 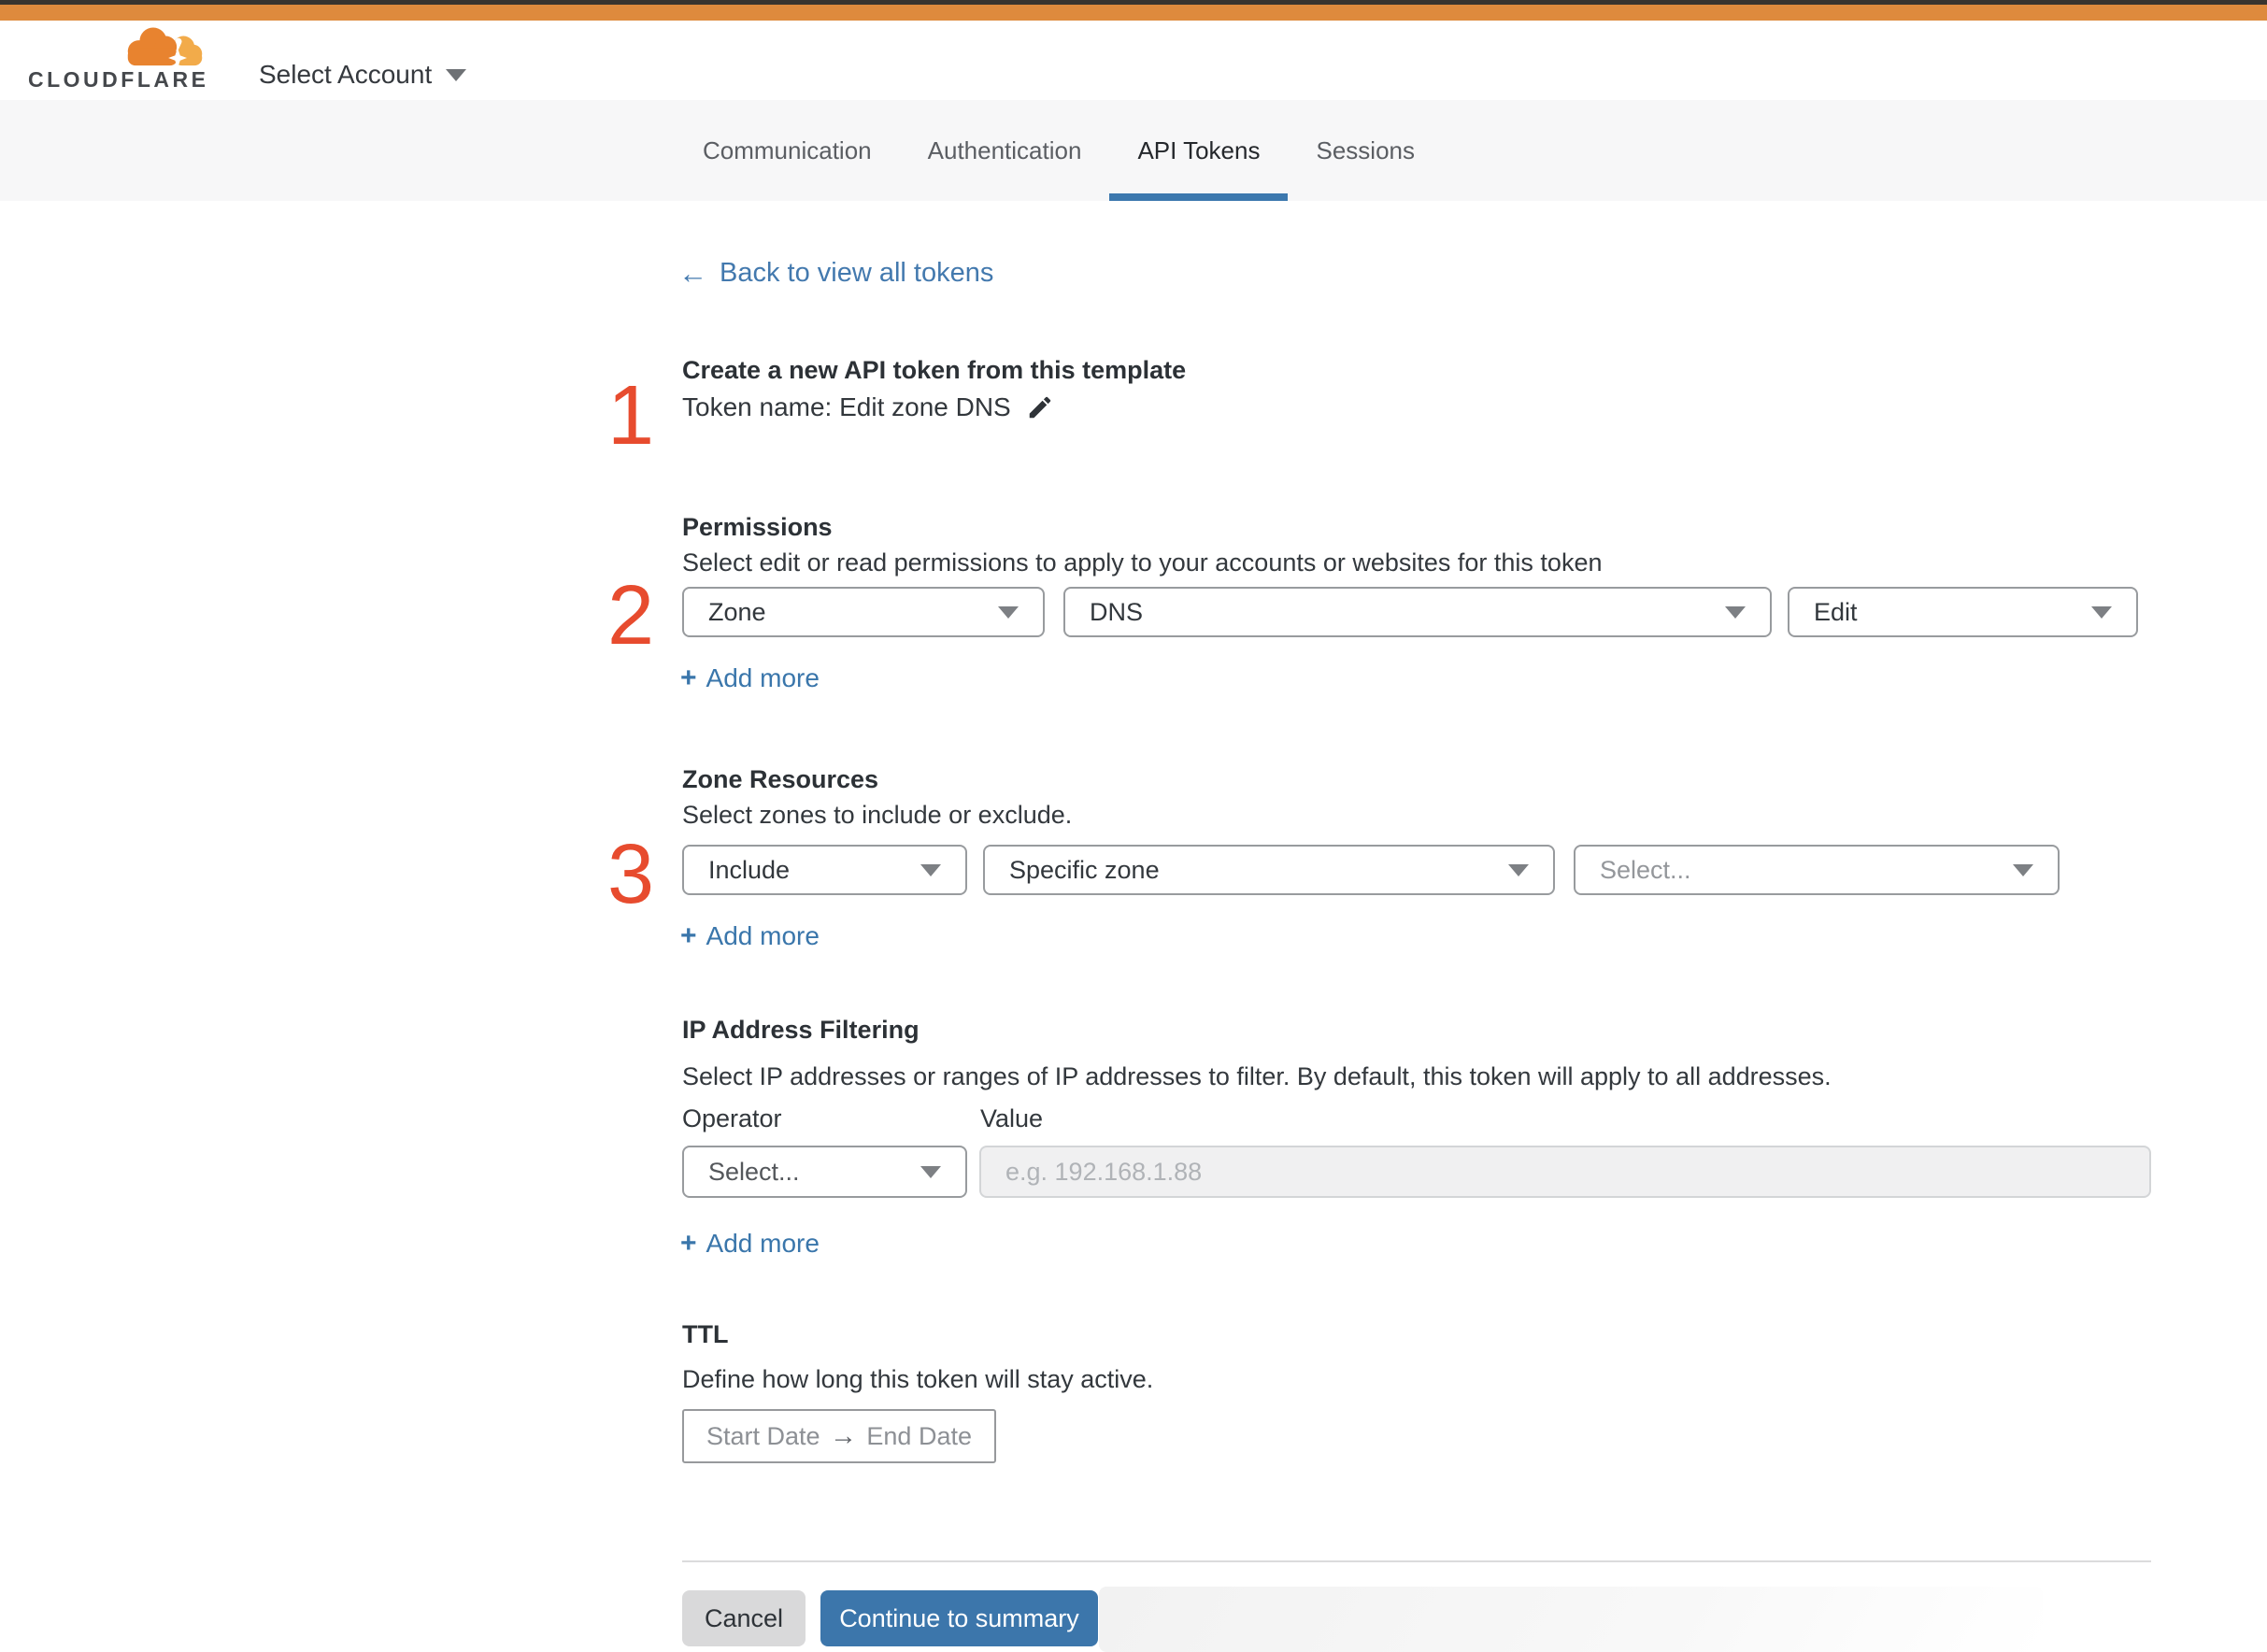 I want to click on cloudflare-logo-text: CLOUDFLARE, so click(x=119, y=80).